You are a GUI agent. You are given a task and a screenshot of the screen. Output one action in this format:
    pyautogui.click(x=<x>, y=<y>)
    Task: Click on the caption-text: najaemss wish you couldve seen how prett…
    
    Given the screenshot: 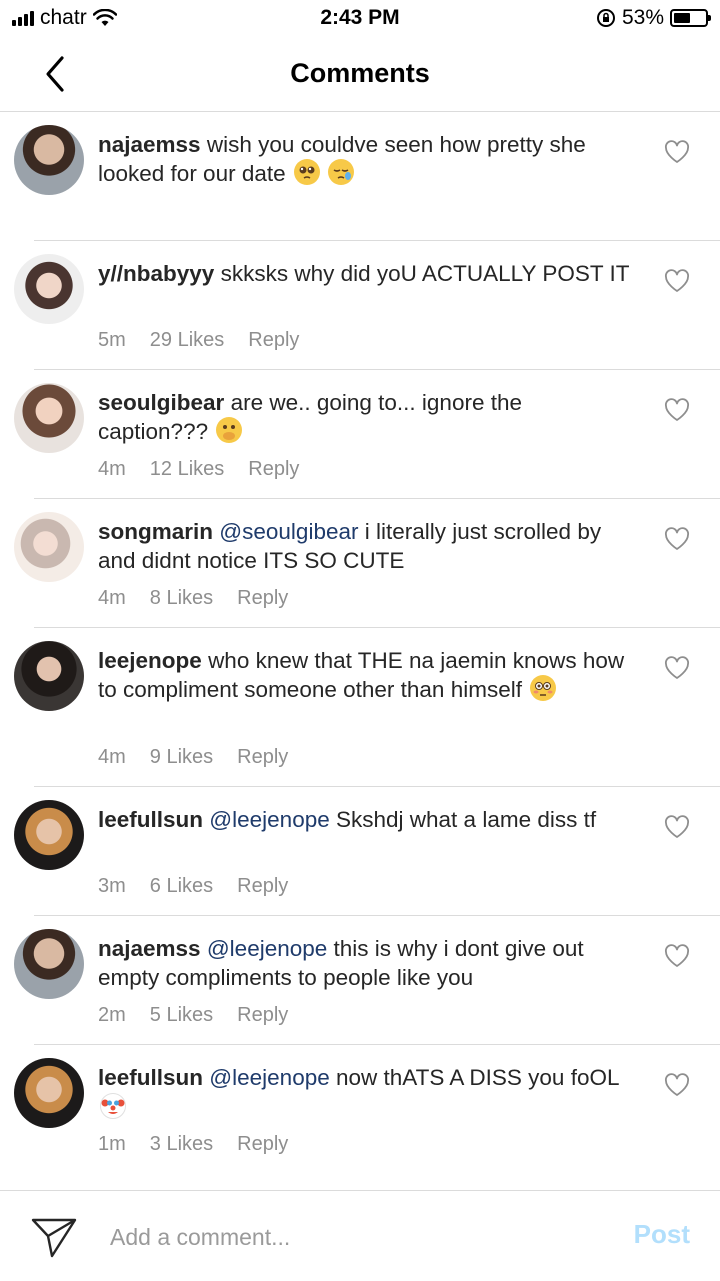 What is the action you would take?
    pyautogui.click(x=368, y=159)
    